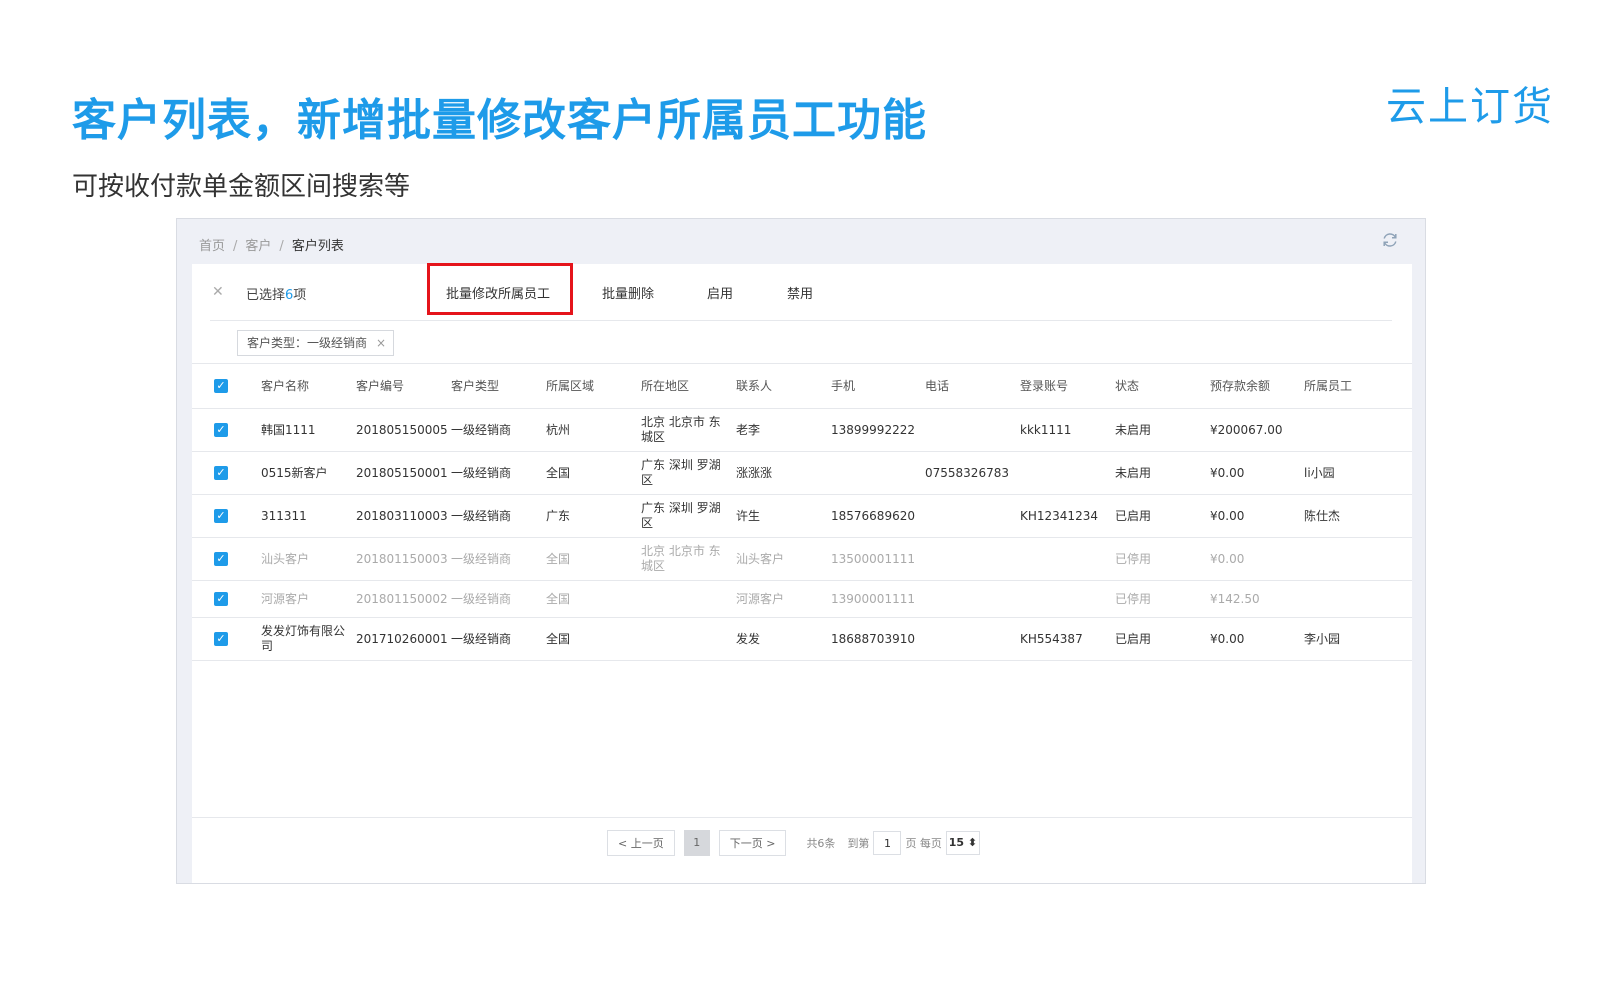 The width and height of the screenshot is (1600, 1000). Describe the element at coordinates (1235, 598) in the screenshot. I see `cell-balance: ¥142.50` at that location.